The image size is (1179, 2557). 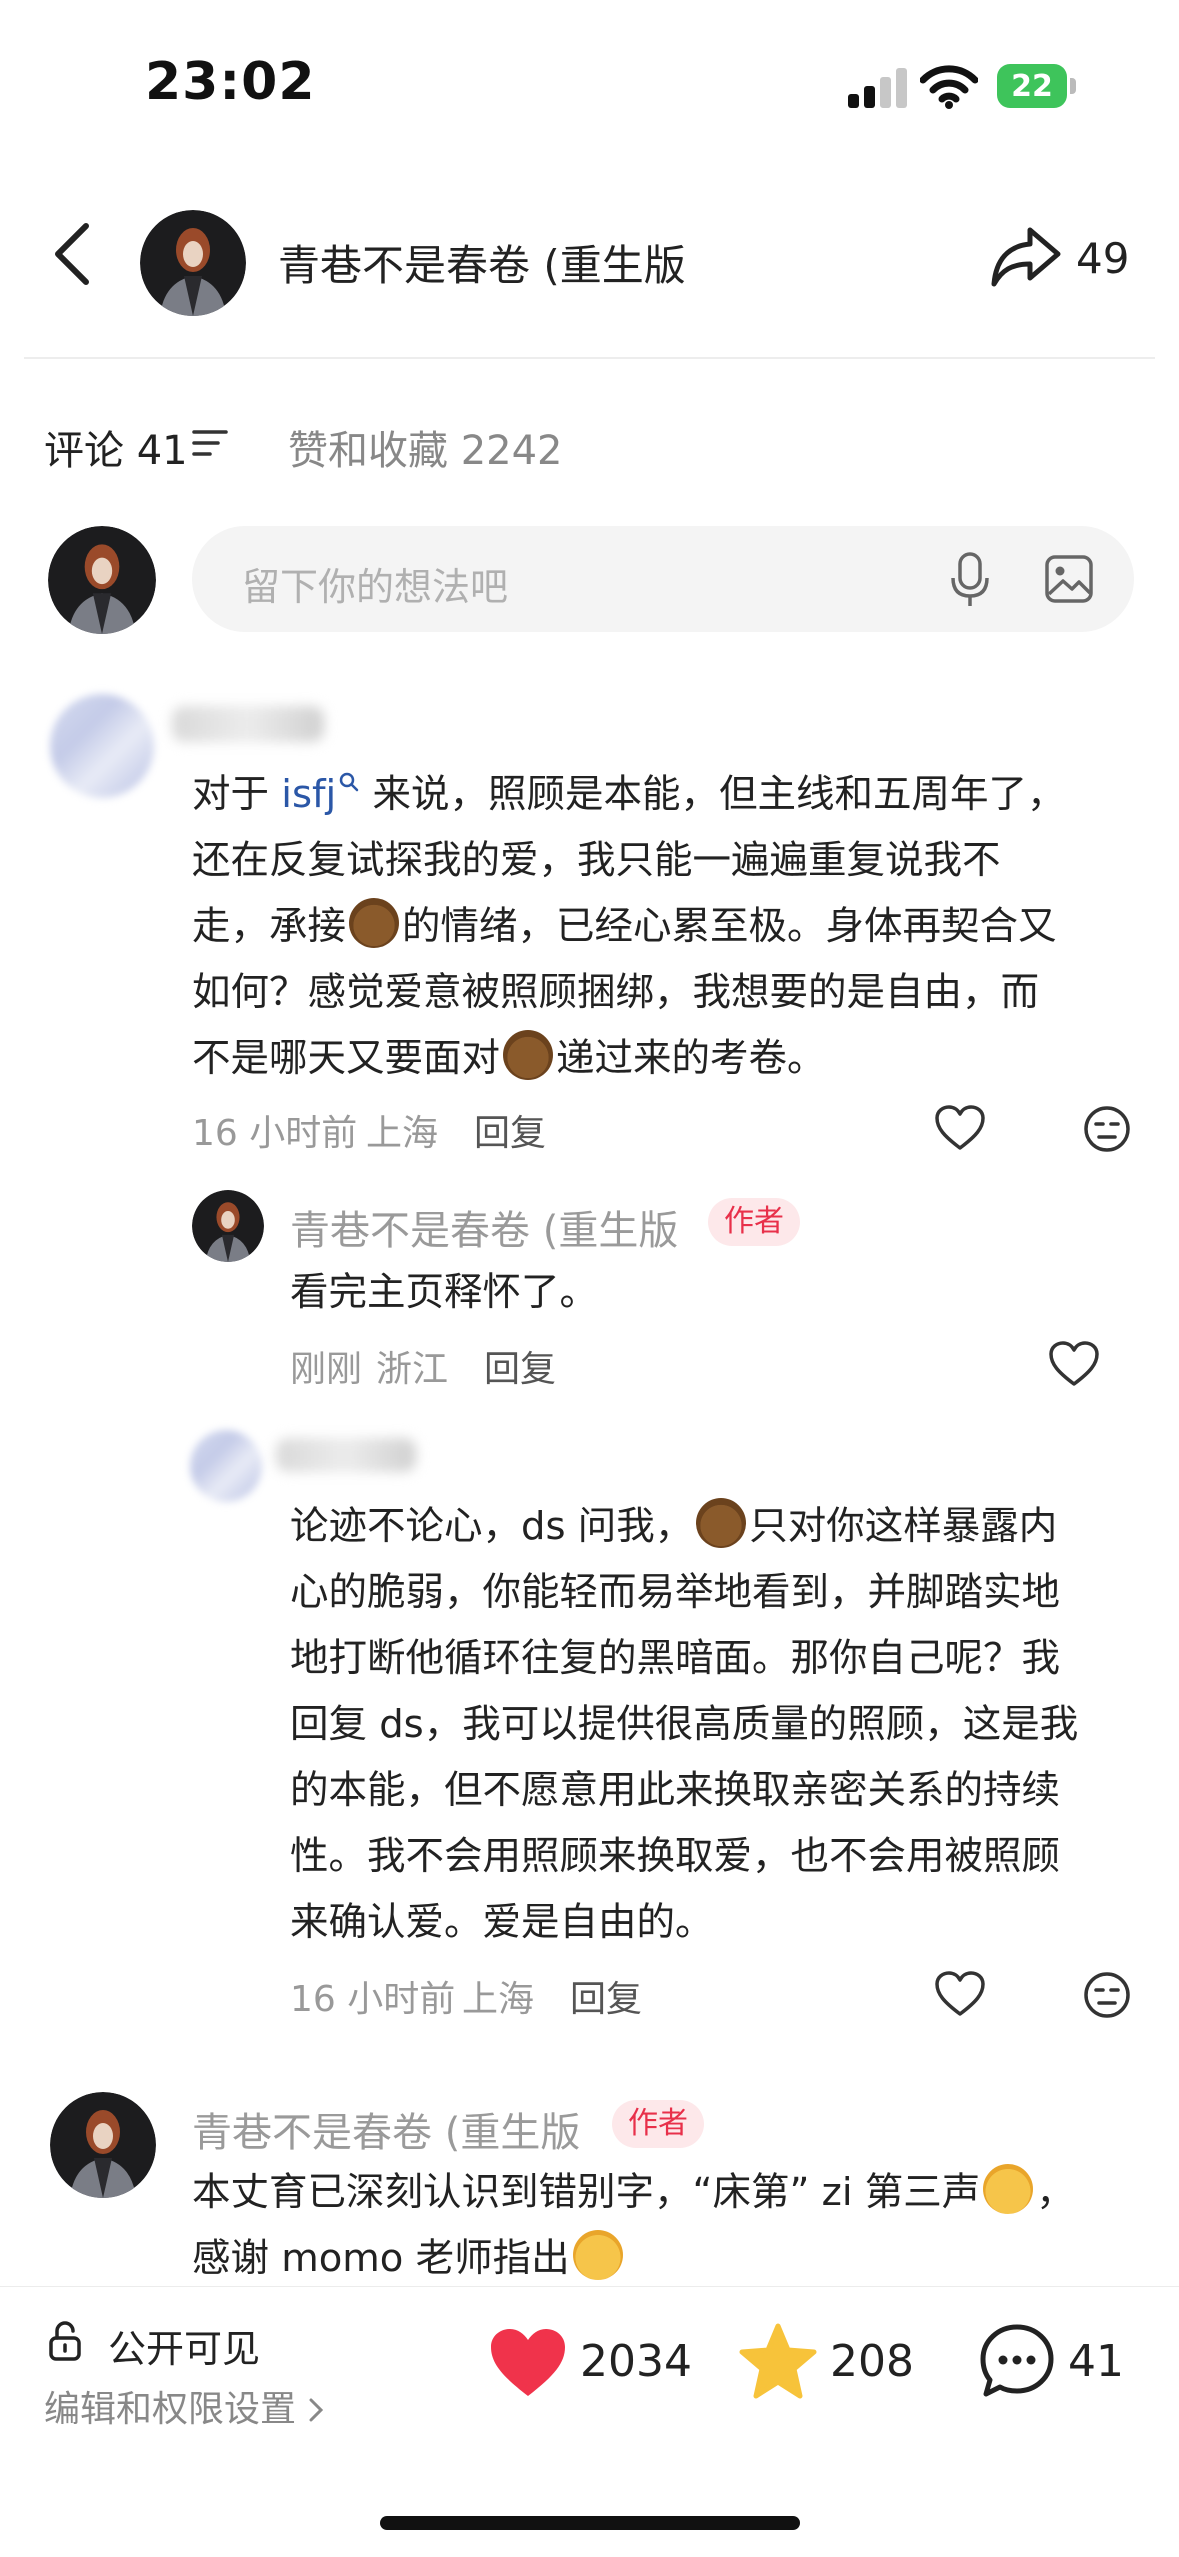 I want to click on reply-line: 来确认爱。爱是自由的。, so click(x=502, y=1922).